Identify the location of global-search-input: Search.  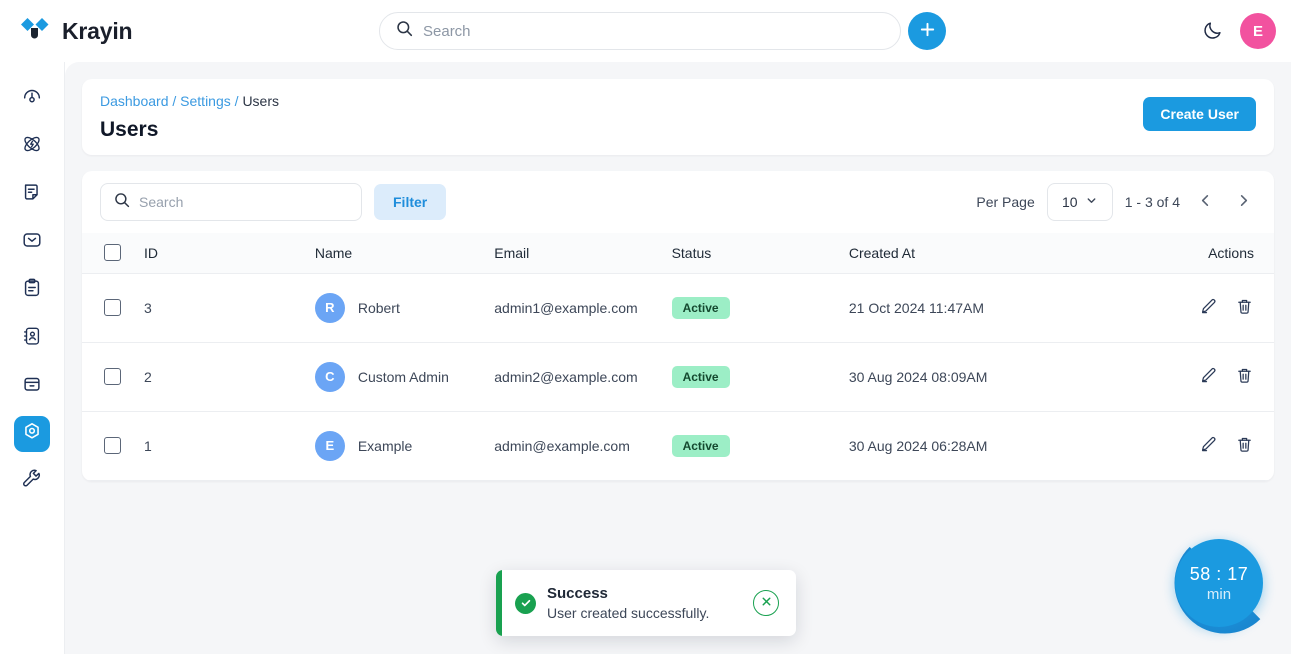
(640, 31).